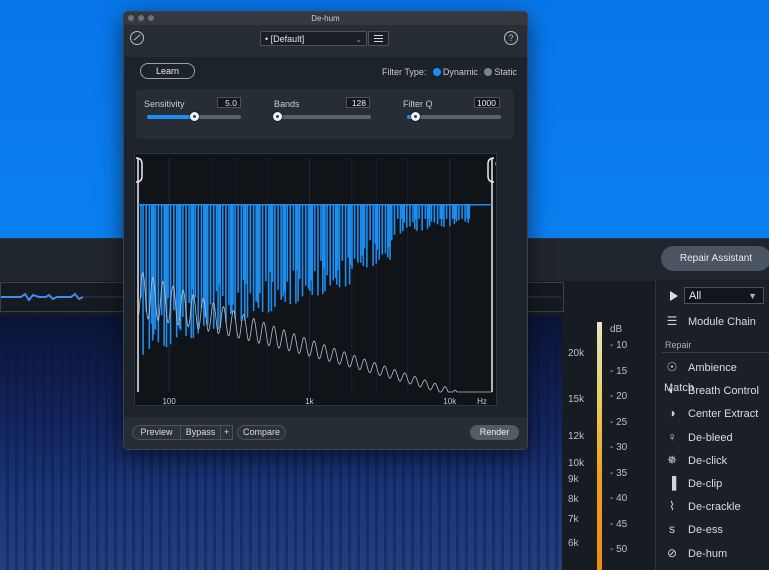  I want to click on preset-menu-button, so click(378, 38).